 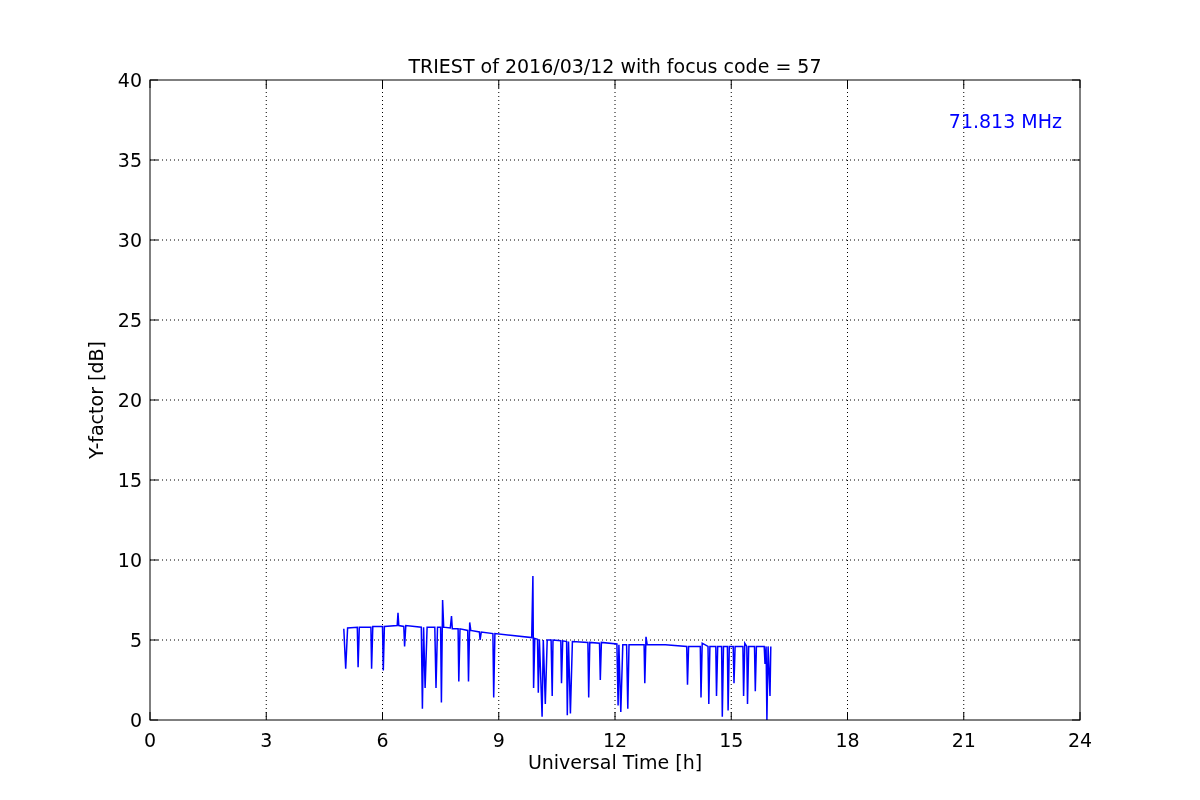 I want to click on x-tick-label: 24, so click(x=1080, y=740).